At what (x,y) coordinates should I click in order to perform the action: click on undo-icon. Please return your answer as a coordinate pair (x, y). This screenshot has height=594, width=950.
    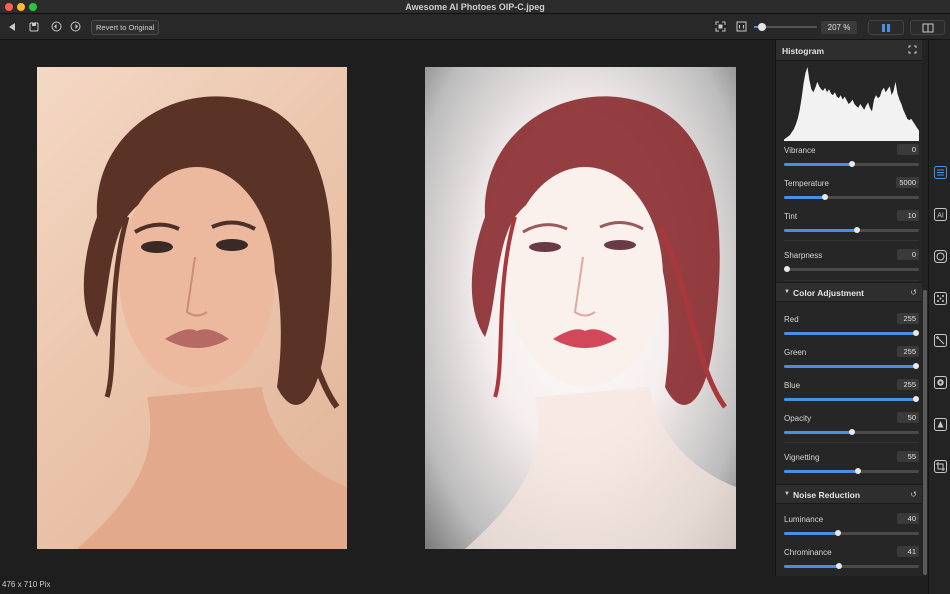
    Looking at the image, I should click on (56, 26).